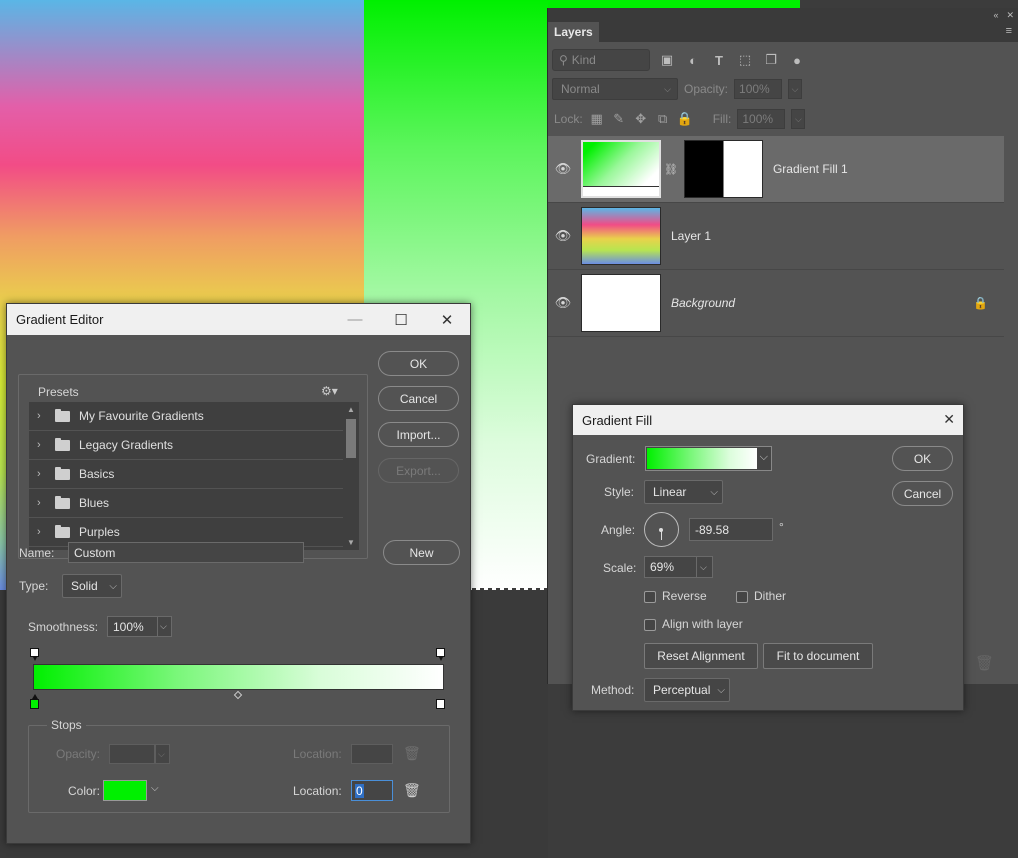 This screenshot has width=1018, height=858. What do you see at coordinates (798, 119) in the screenshot?
I see `fill-dropdown: ⌵` at bounding box center [798, 119].